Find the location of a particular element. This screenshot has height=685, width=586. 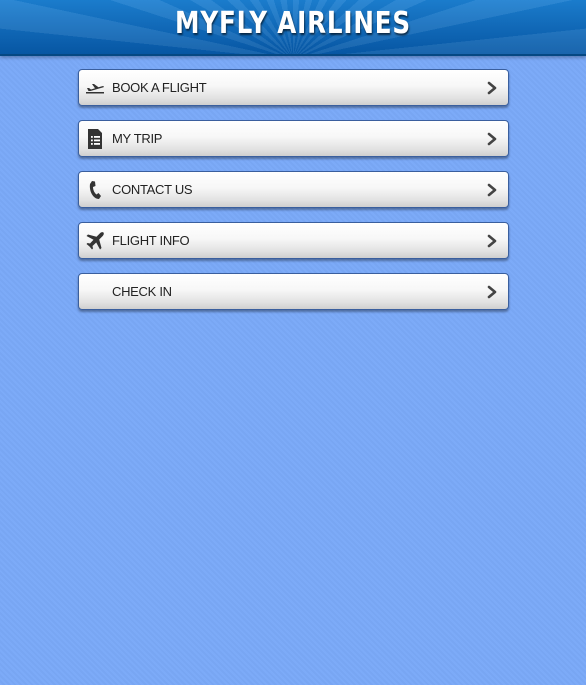

app-title: MYFLY AIRLINES is located at coordinates (293, 23).